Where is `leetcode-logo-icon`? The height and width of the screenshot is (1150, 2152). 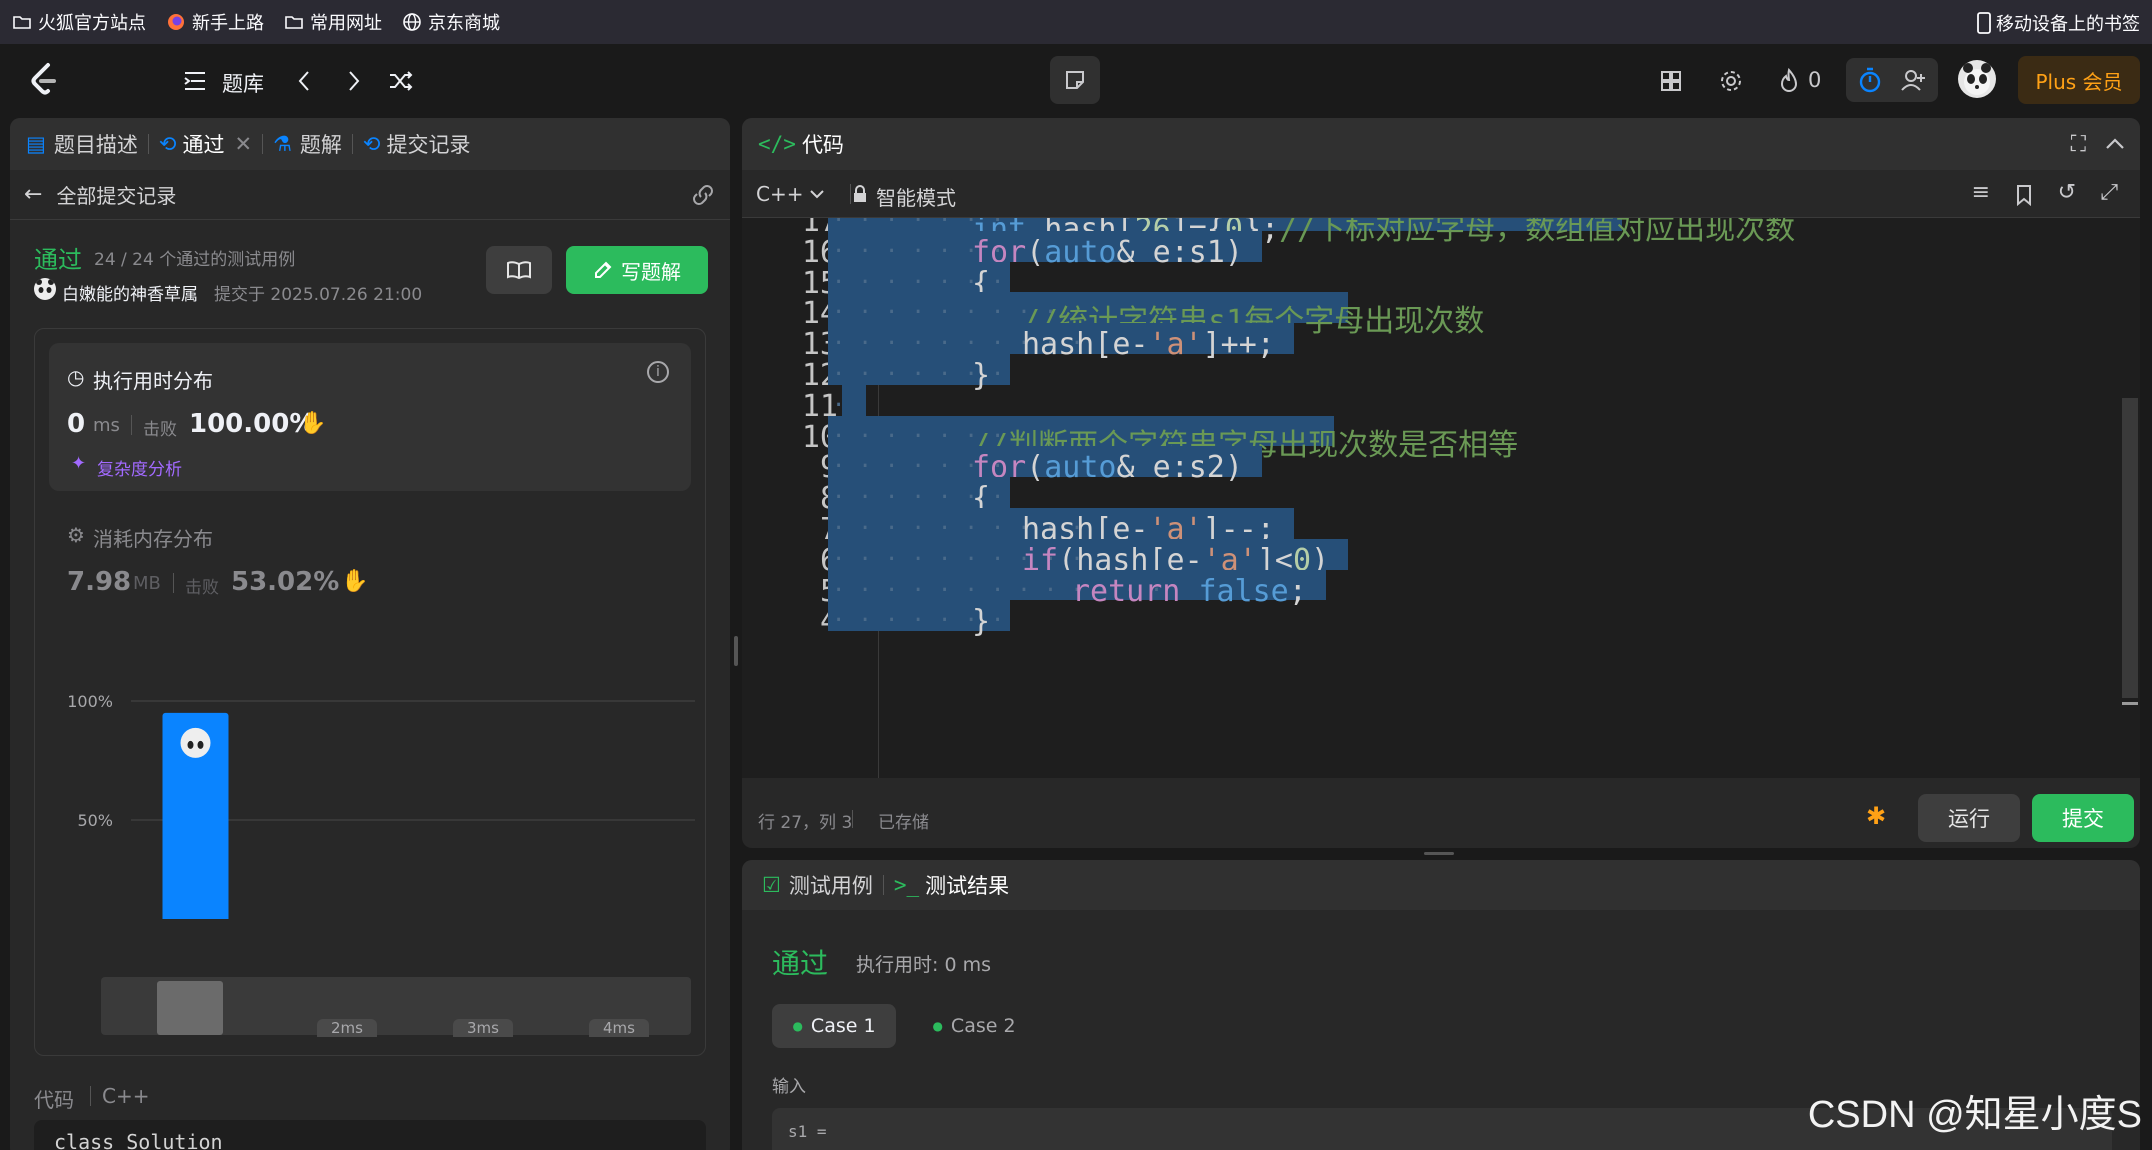
leetcode-logo-icon is located at coordinates (44, 80).